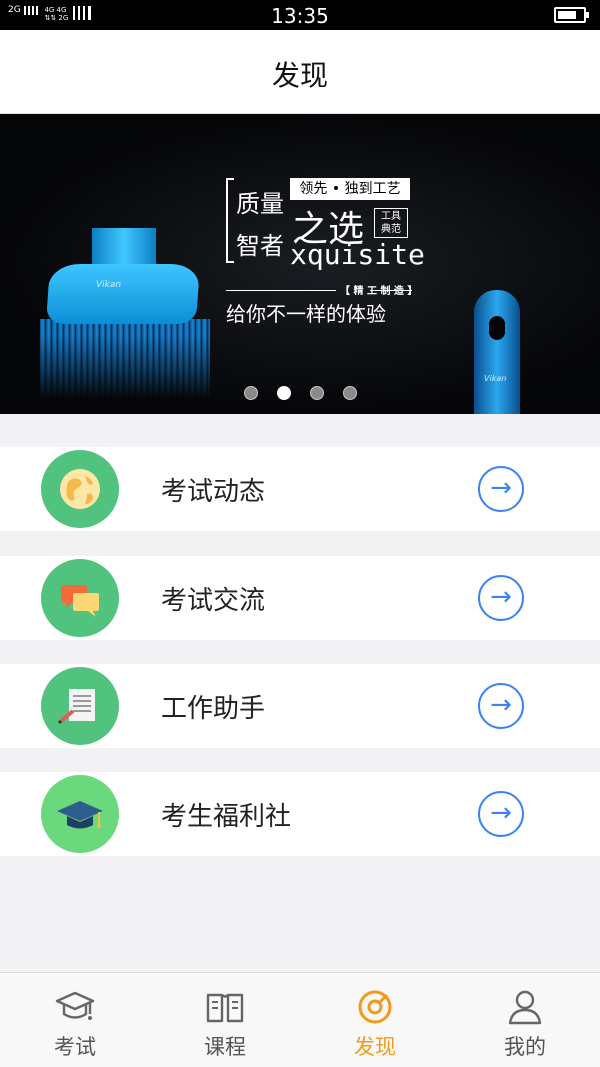  What do you see at coordinates (213, 492) in the screenshot?
I see `list-item-label: 考试动态` at bounding box center [213, 492].